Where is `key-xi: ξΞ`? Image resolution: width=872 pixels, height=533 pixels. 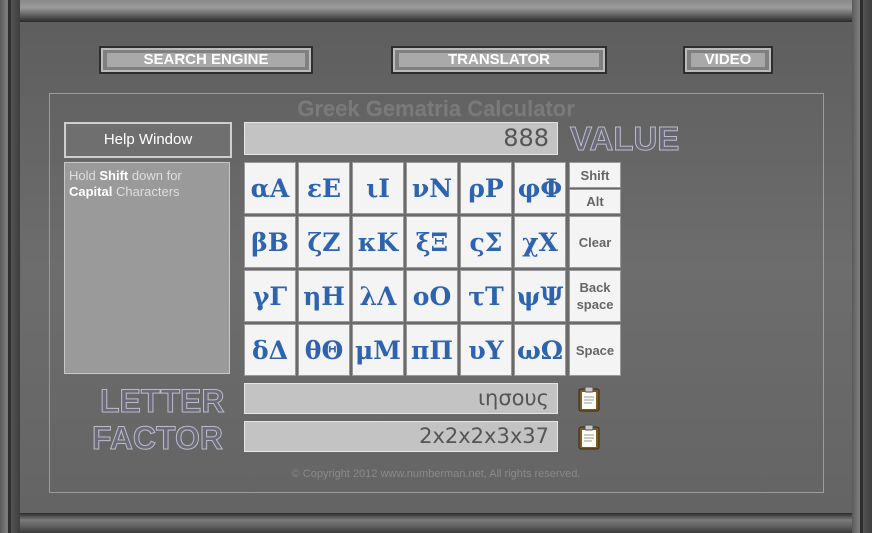
key-xi: ξΞ is located at coordinates (432, 242).